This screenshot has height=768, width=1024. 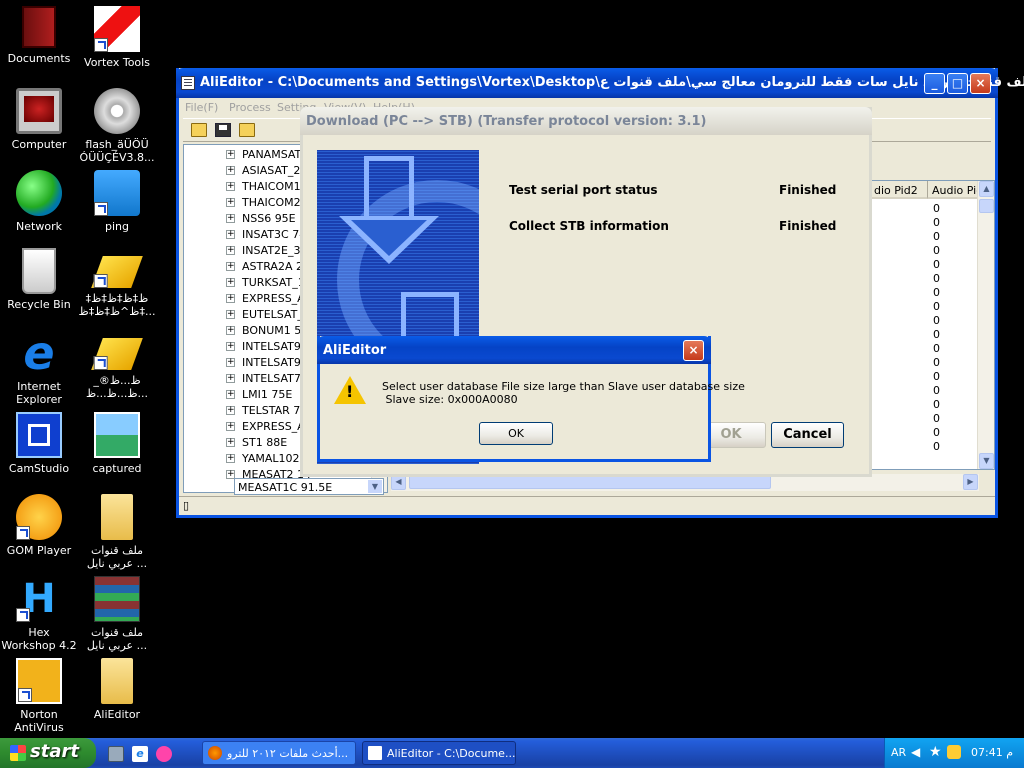 I want to click on cancel-button: Cancel, so click(x=807, y=435).